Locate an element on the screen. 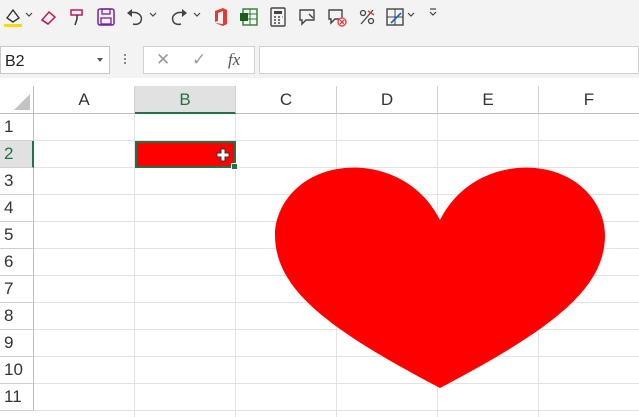 The width and height of the screenshot is (639, 417). undo-chevron-icon is located at coordinates (153, 15).